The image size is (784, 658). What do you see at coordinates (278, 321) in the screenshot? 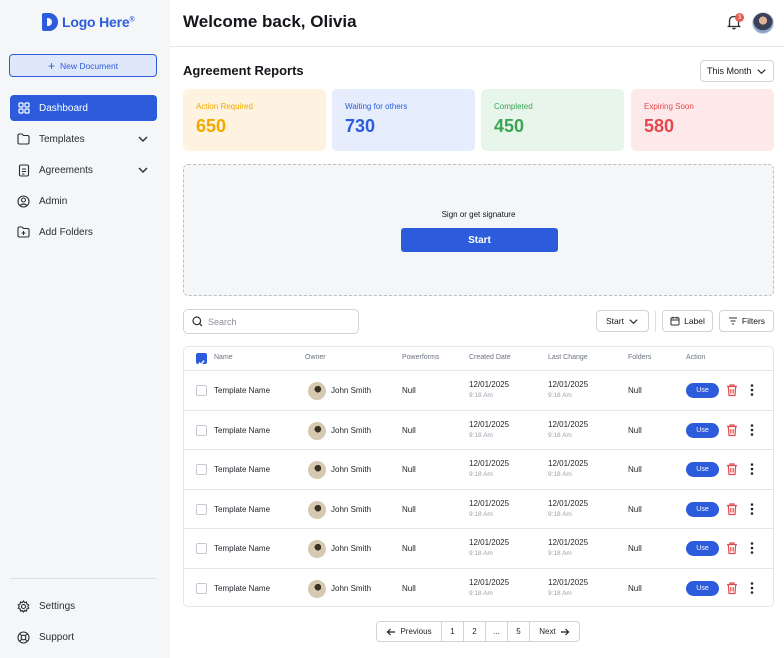
I see `search-input` at bounding box center [278, 321].